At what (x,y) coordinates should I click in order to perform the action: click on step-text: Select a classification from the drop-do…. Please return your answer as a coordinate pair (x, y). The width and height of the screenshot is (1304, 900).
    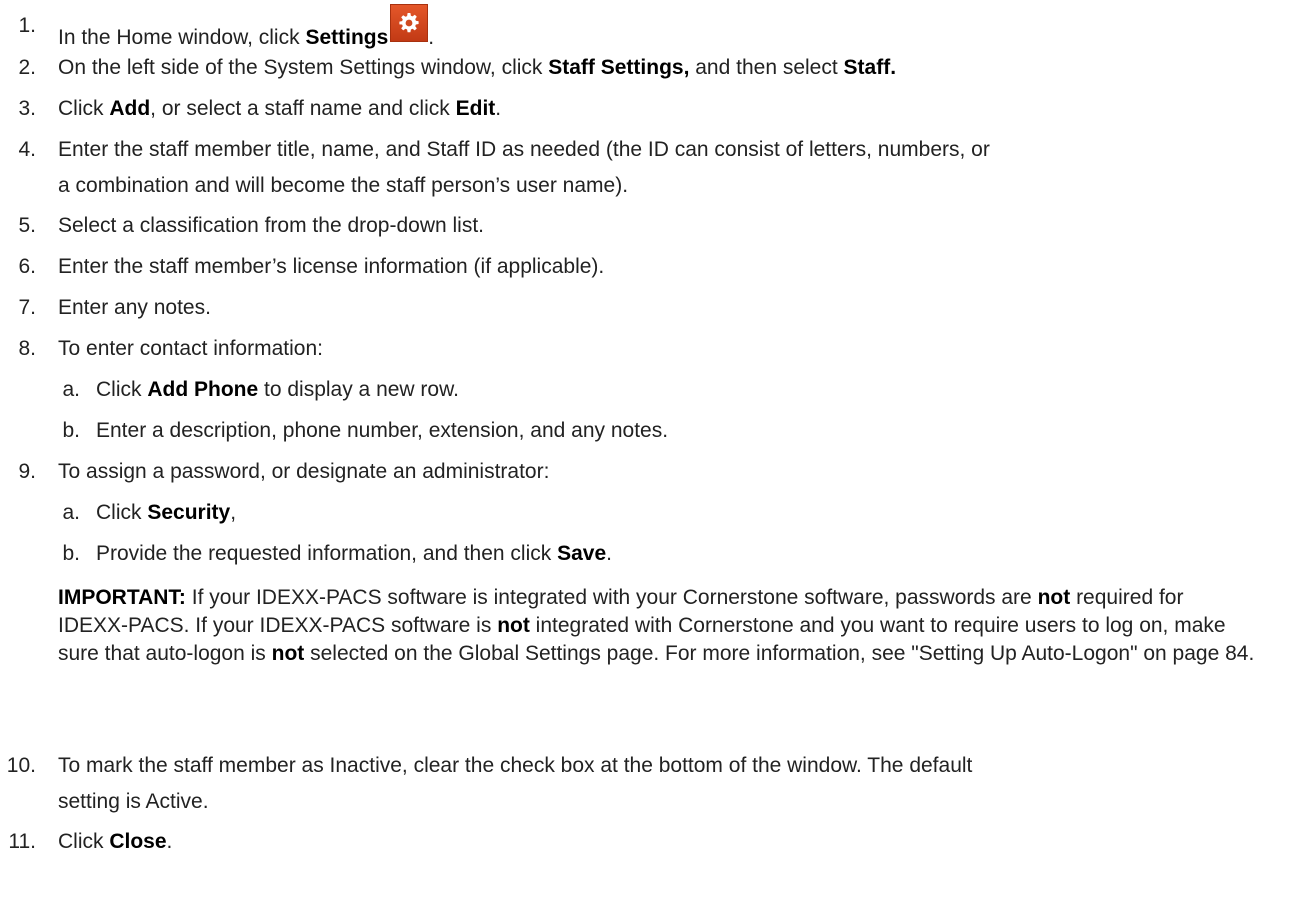
    Looking at the image, I should click on (271, 225).